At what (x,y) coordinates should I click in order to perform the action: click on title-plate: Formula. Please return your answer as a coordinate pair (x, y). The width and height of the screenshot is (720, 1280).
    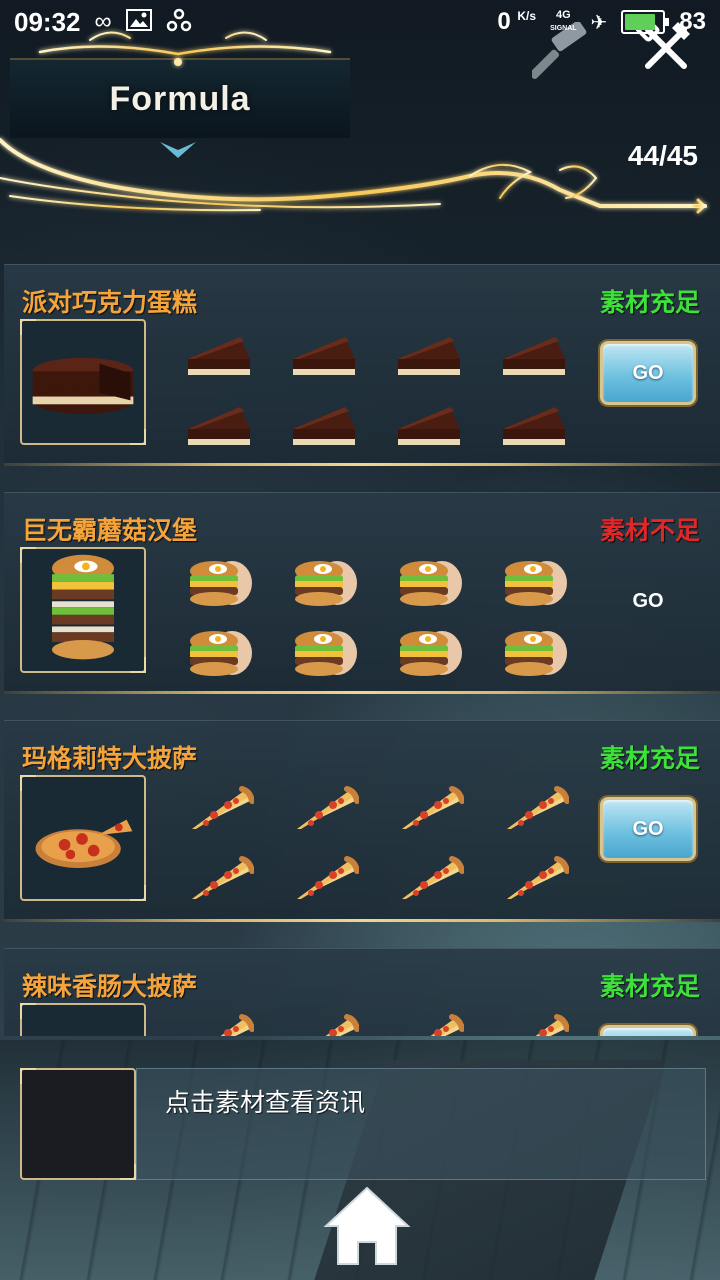
    Looking at the image, I should click on (180, 98).